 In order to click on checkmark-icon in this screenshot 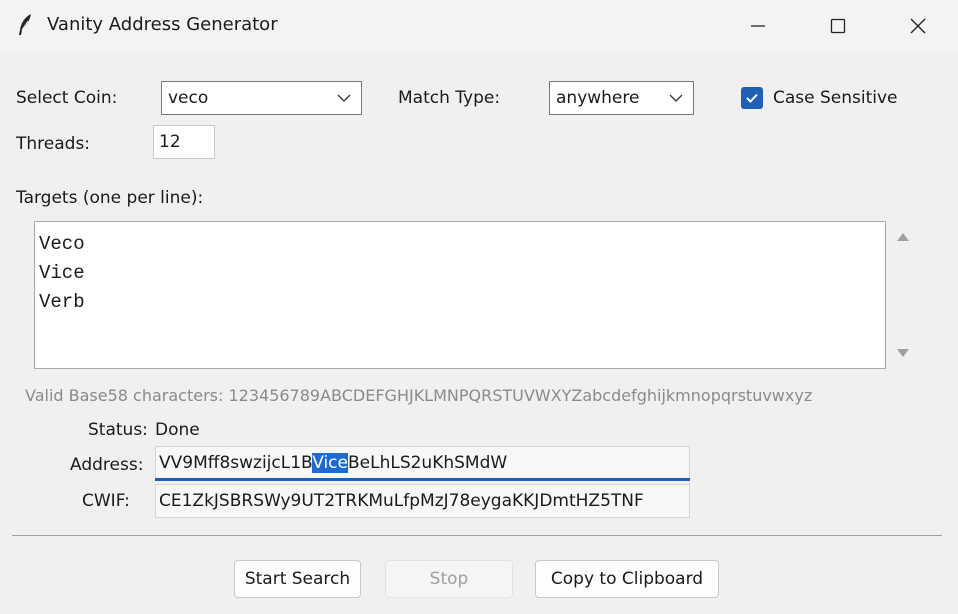, I will do `click(752, 98)`.